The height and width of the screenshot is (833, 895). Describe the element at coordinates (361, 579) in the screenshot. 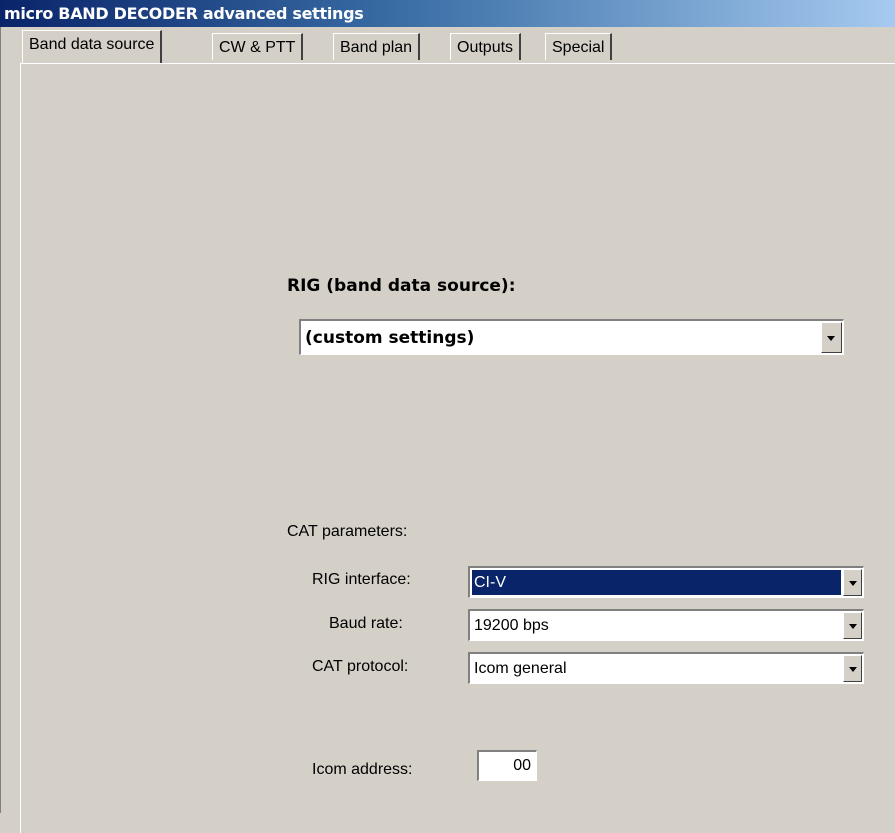

I see `rig-interface-label: RIG interface:` at that location.